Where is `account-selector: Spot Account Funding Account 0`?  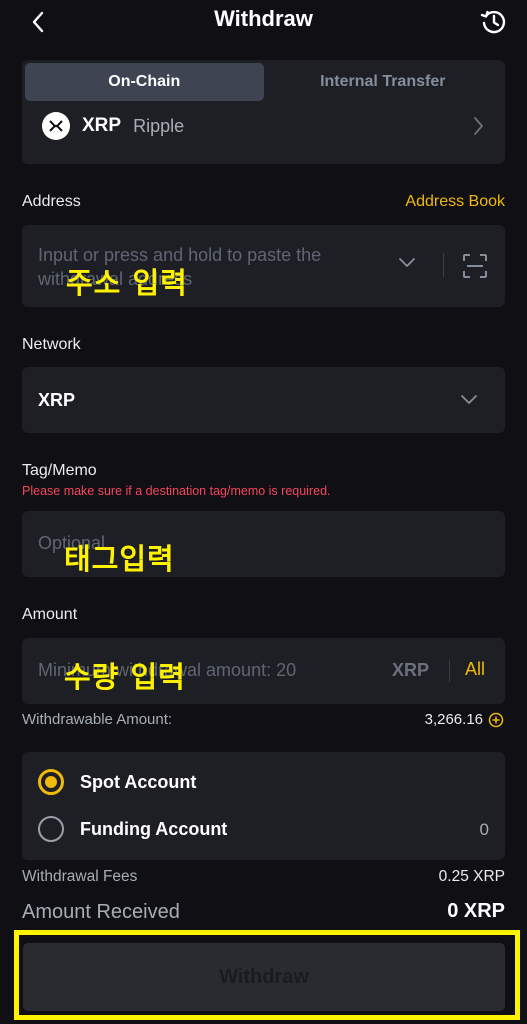
account-selector: Spot Account Funding Account 0 is located at coordinates (263, 806).